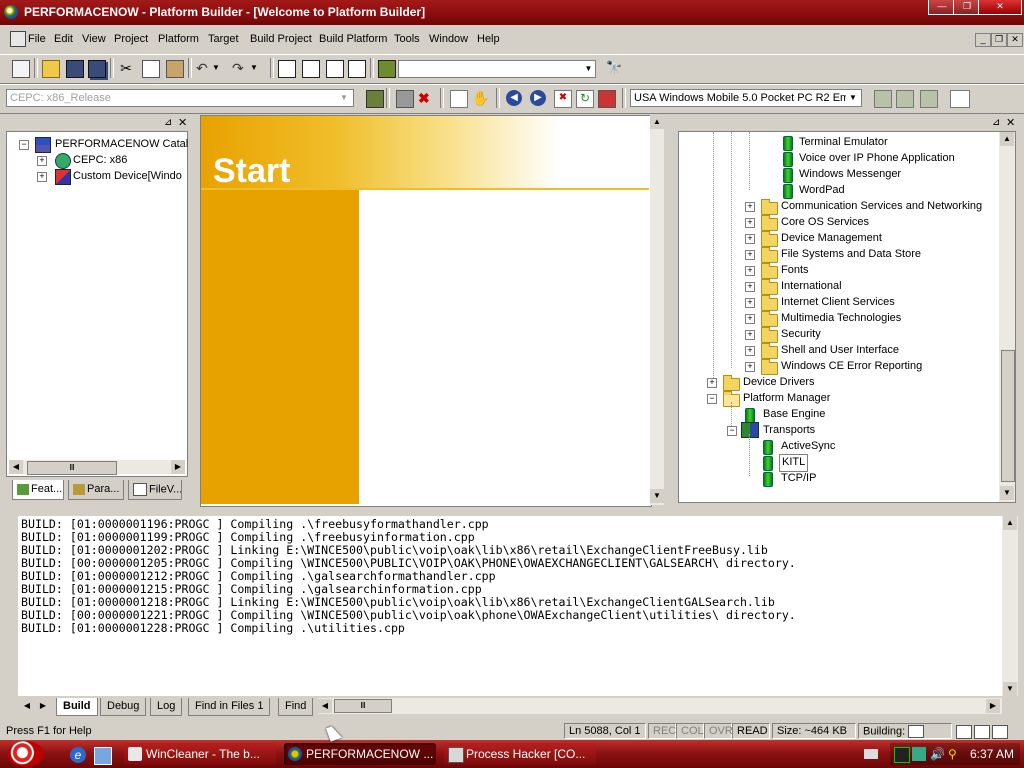 This screenshot has height=768, width=1024. What do you see at coordinates (801, 334) in the screenshot?
I see `catalog-folder: Security` at bounding box center [801, 334].